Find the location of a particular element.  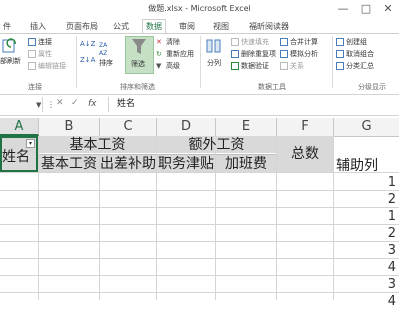

outline-group-label: 分级显示 is located at coordinates (372, 87).